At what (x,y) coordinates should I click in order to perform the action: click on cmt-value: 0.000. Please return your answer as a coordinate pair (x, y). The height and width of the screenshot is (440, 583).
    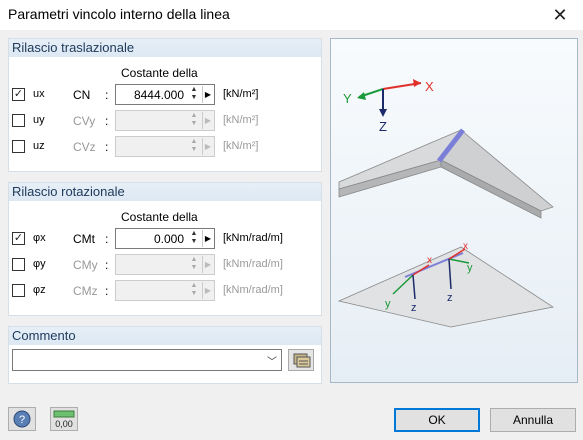
    Looking at the image, I should click on (168, 239).